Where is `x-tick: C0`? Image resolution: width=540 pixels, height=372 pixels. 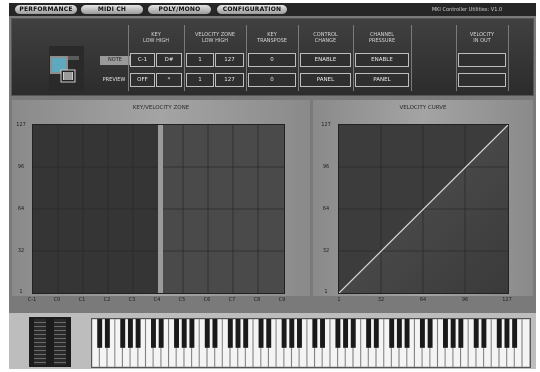 x-tick: C0 is located at coordinates (57, 300).